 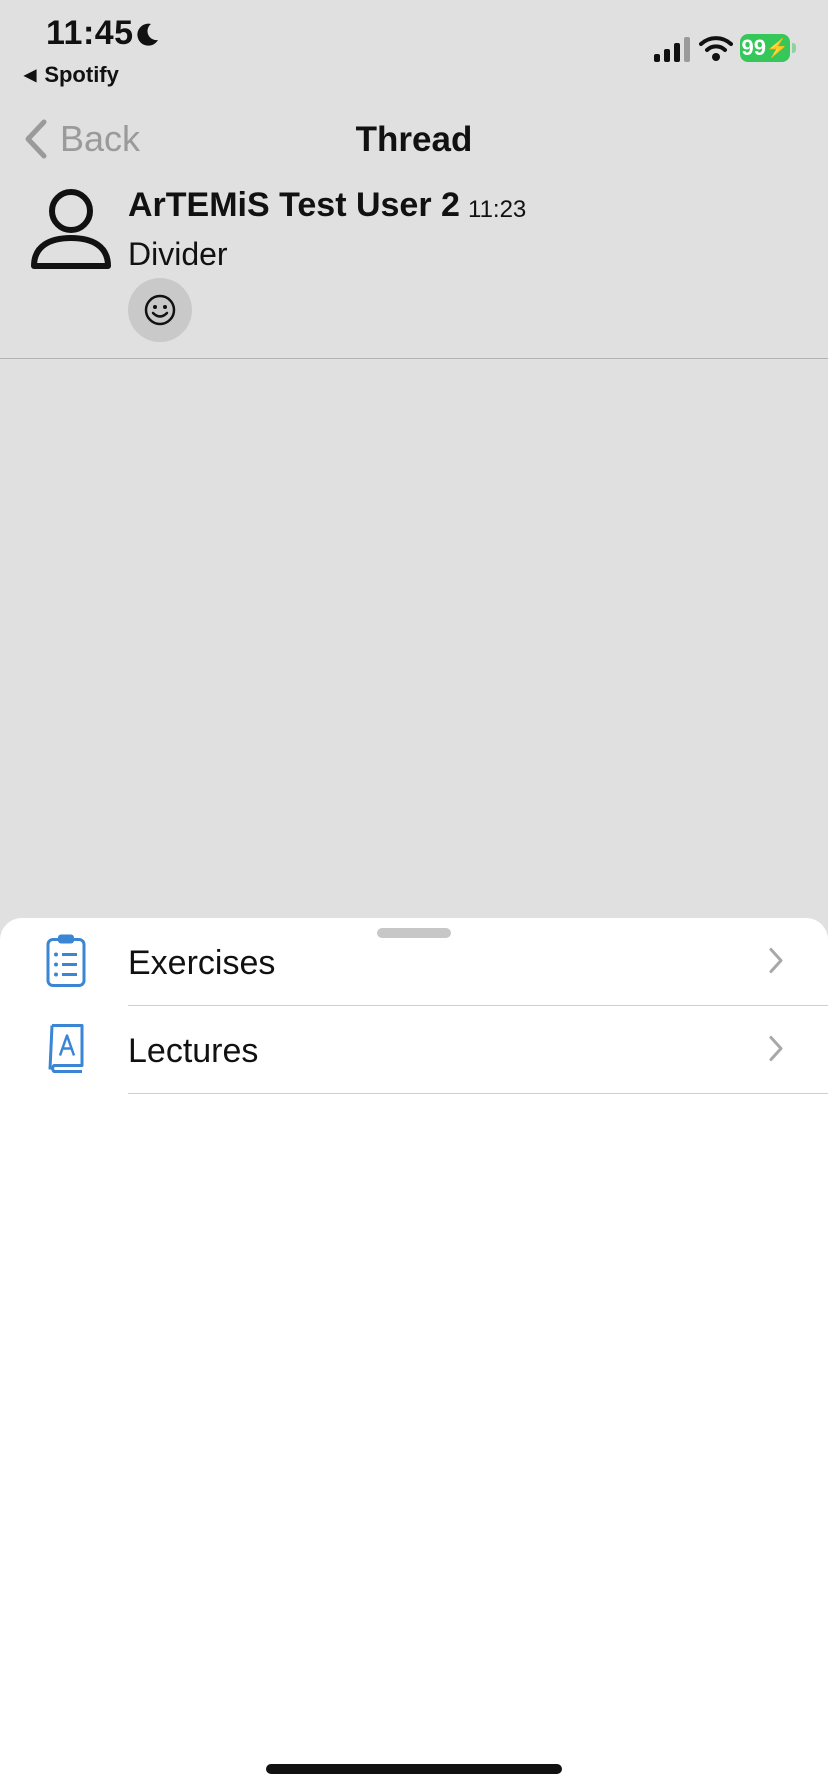 I want to click on clipboard-list-icon, so click(x=66, y=963).